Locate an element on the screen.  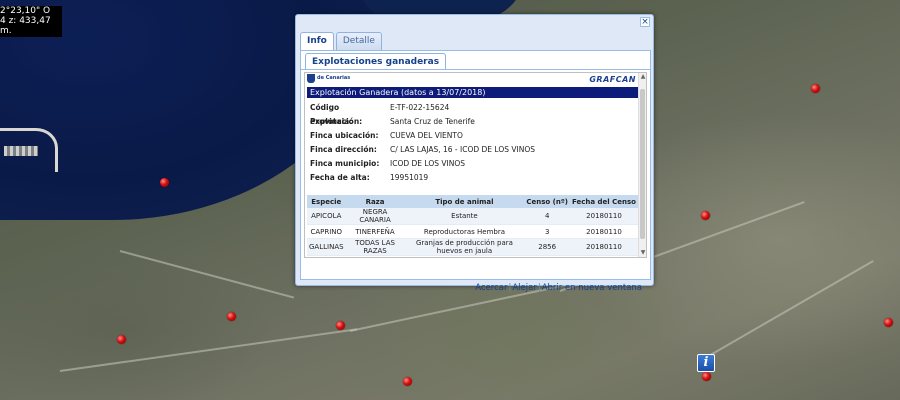
report-scrollbar: ▲ ▼ is located at coordinates (642, 165).